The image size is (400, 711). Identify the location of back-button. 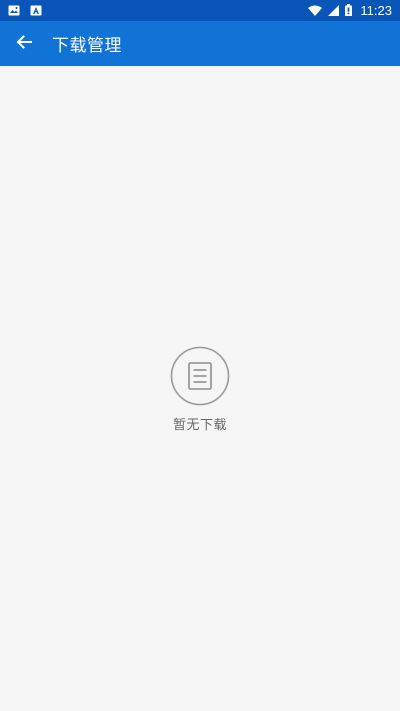
(24, 43).